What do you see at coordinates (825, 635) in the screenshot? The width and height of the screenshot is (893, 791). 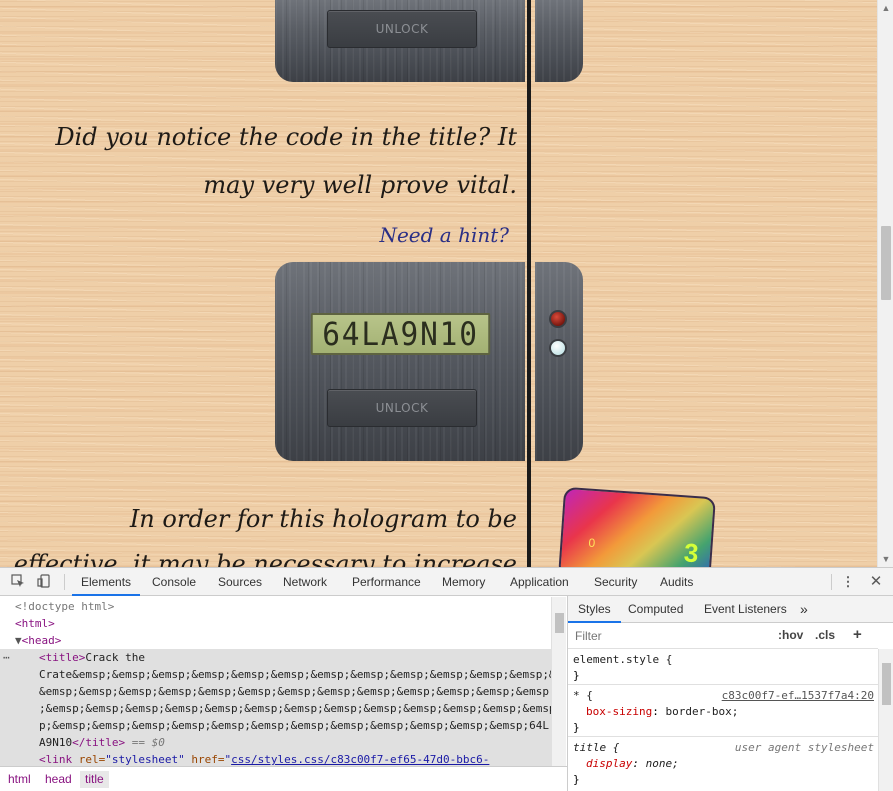 I see `cls-toggle-button: .cls` at bounding box center [825, 635].